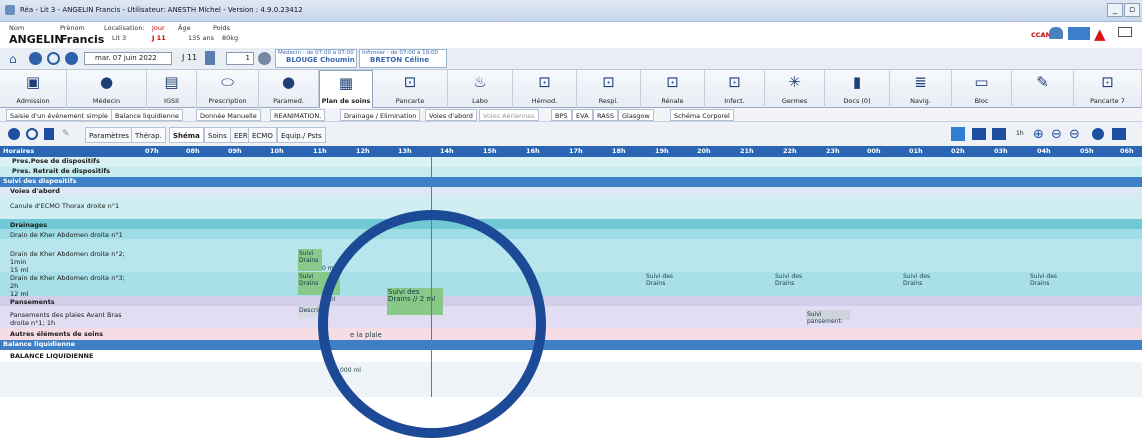  Describe the element at coordinates (53, 58) in the screenshot. I see `history-icon` at that location.